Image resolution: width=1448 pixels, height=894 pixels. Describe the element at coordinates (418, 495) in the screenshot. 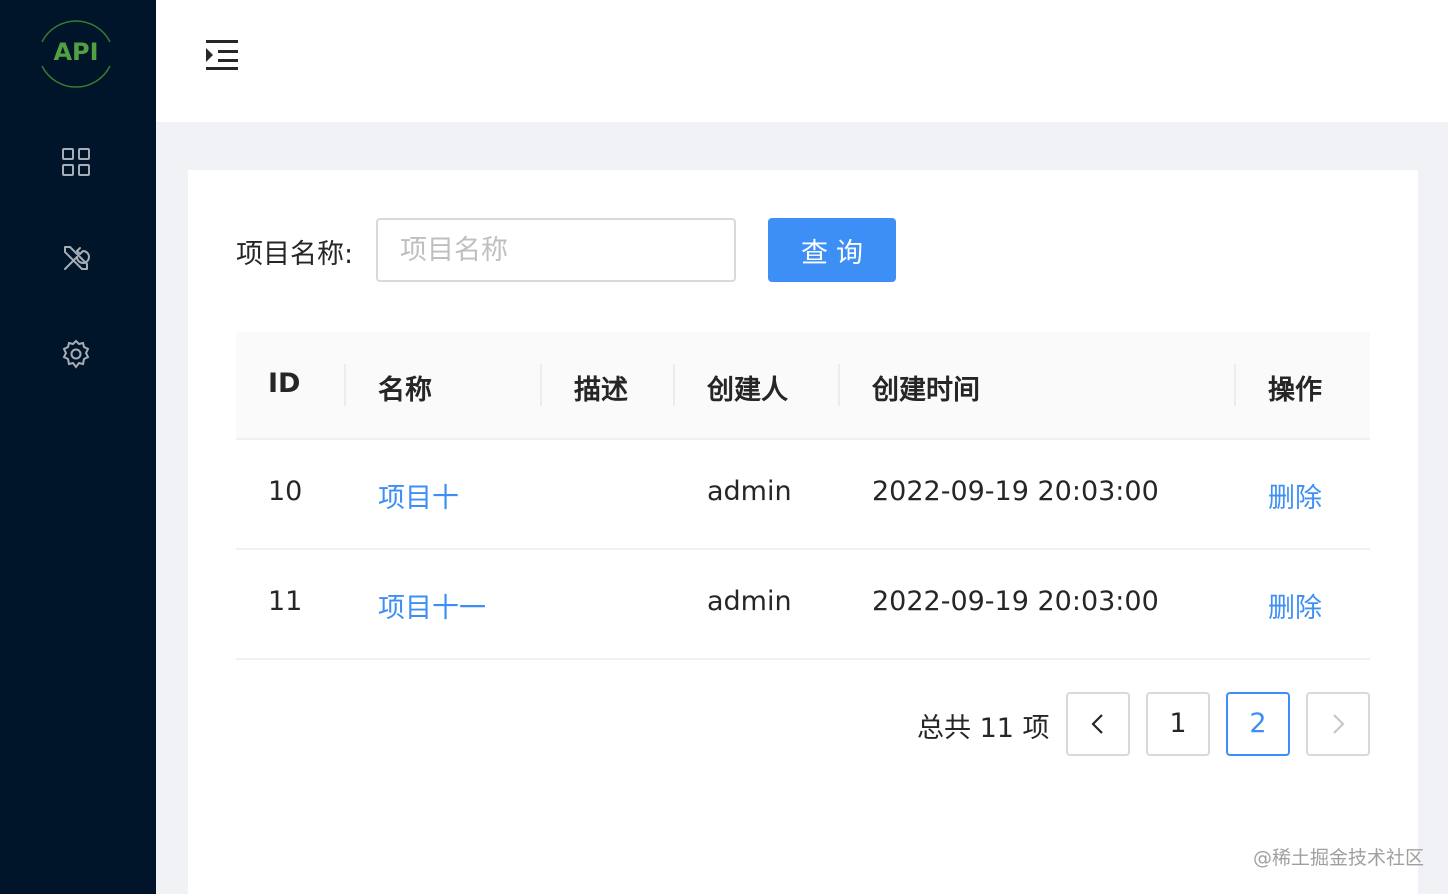

I see `project-name-link: 项目十` at that location.